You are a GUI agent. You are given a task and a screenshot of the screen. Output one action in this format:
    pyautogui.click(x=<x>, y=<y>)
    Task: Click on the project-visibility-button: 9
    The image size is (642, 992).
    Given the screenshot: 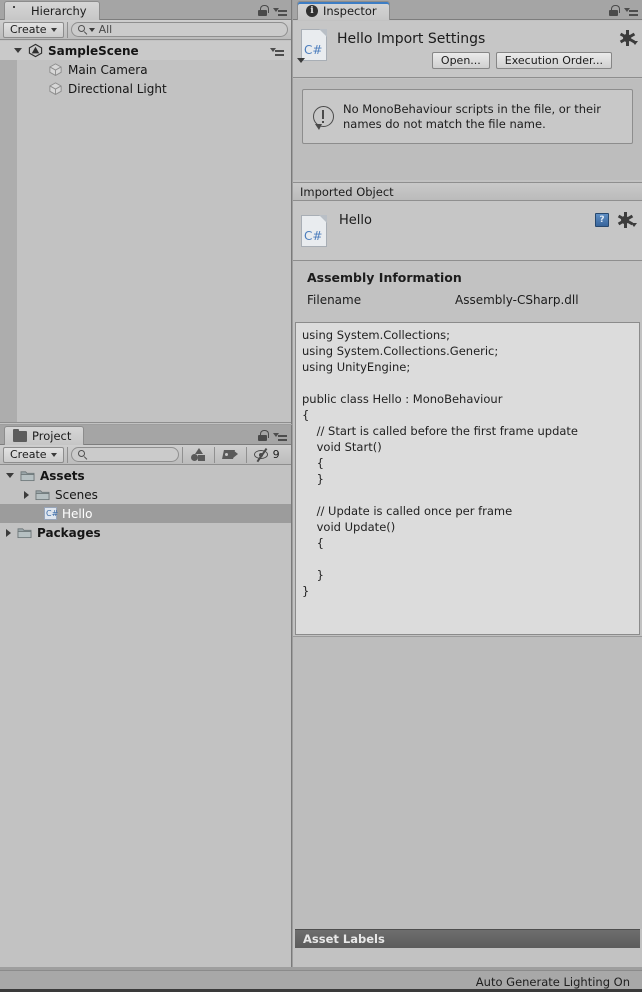 What is the action you would take?
    pyautogui.click(x=267, y=455)
    